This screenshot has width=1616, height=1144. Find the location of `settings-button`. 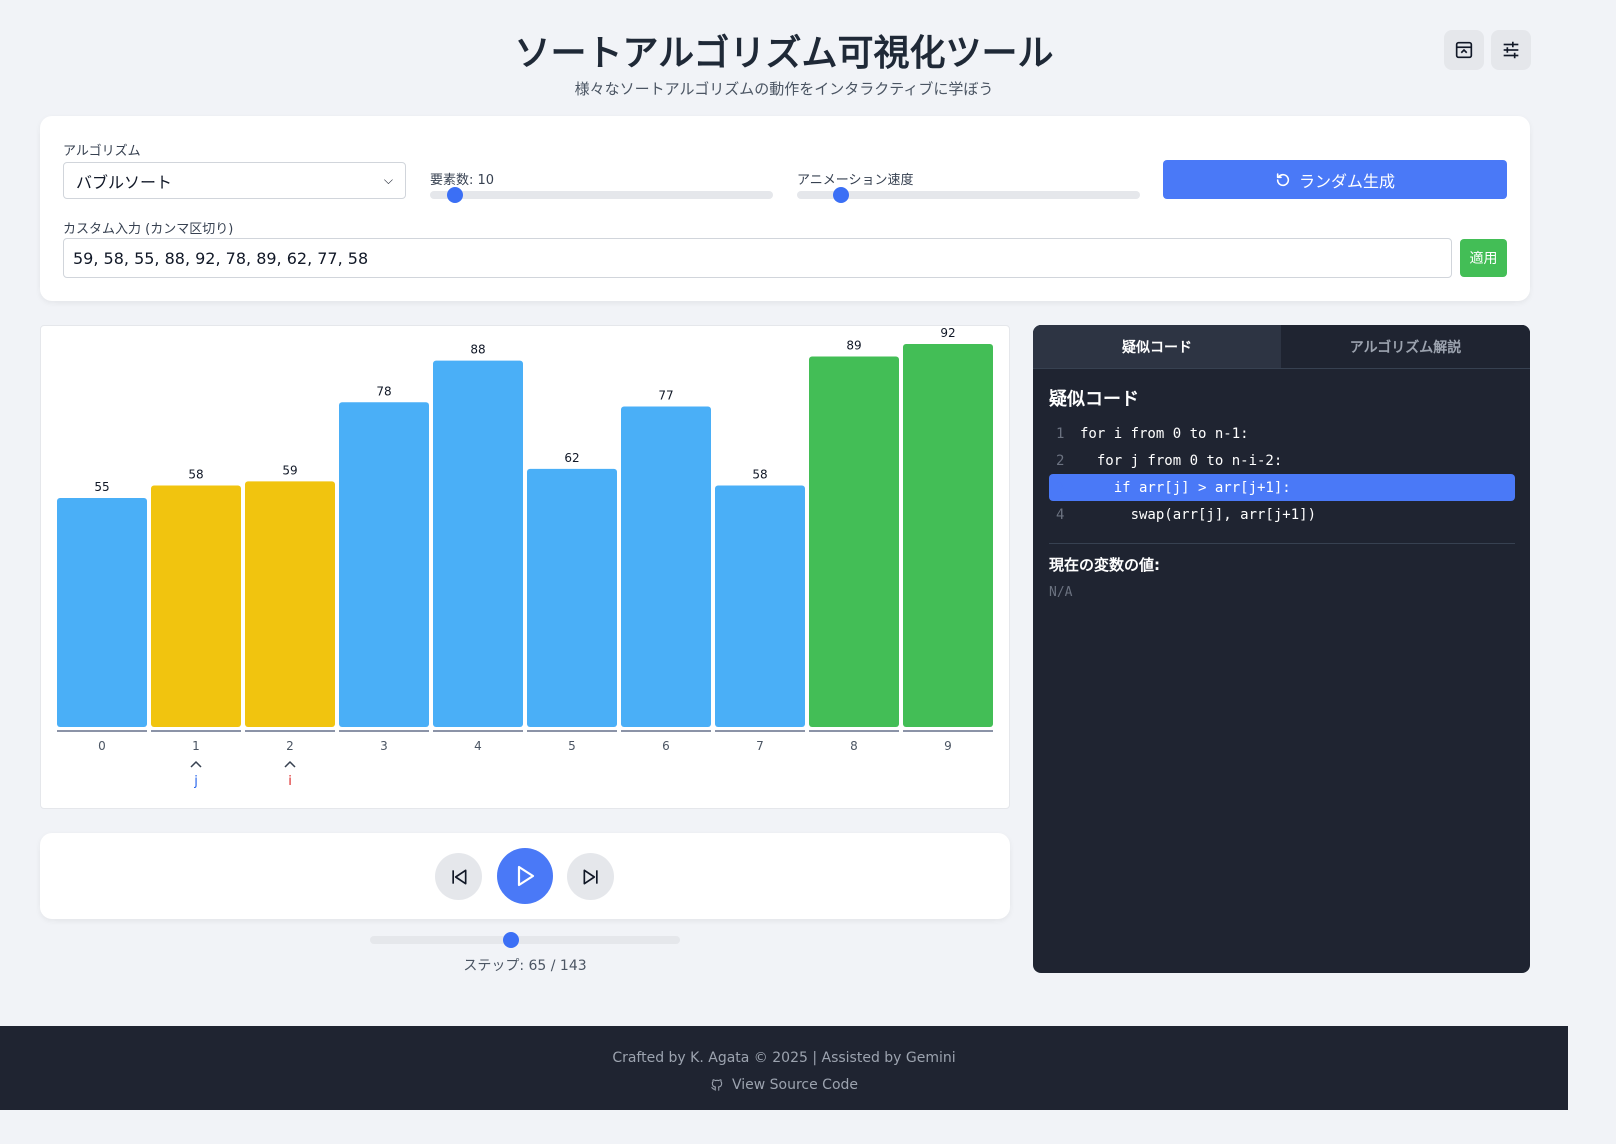

settings-button is located at coordinates (1511, 50).